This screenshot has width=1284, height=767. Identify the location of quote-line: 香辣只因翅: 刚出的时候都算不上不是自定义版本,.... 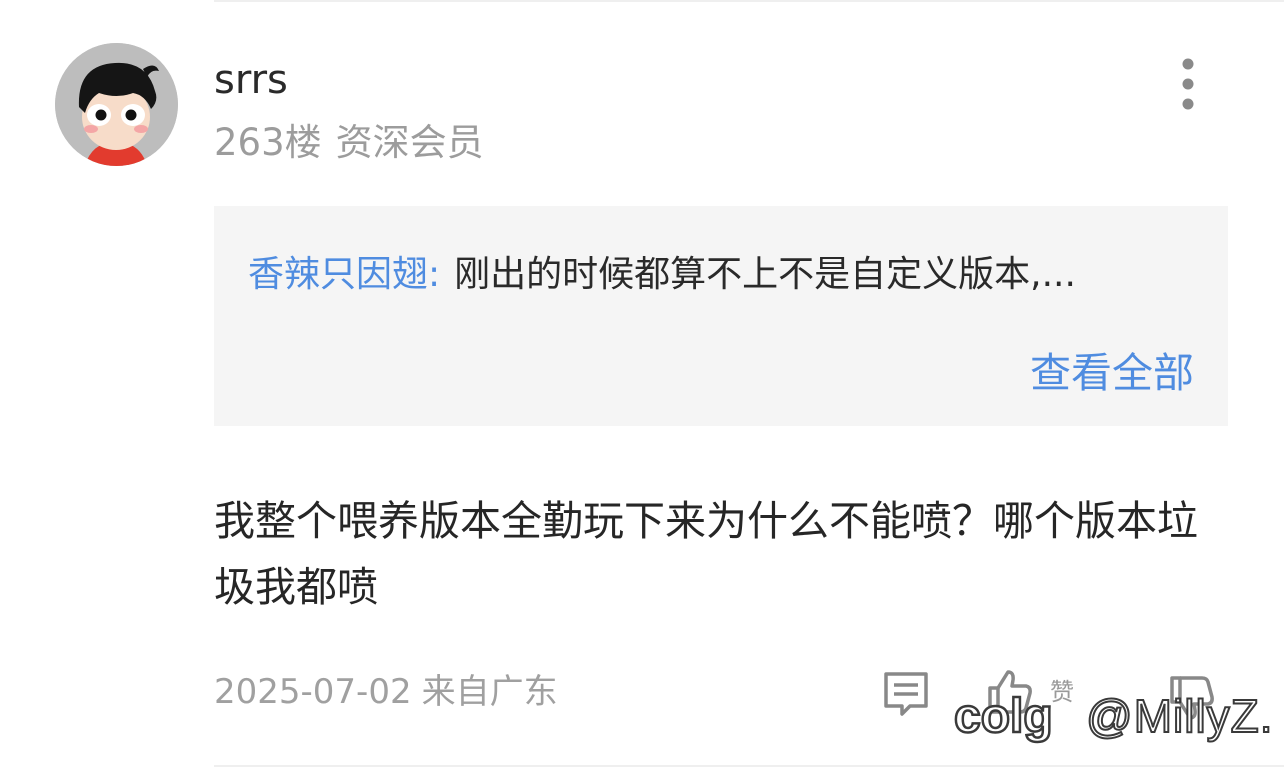
(723, 275).